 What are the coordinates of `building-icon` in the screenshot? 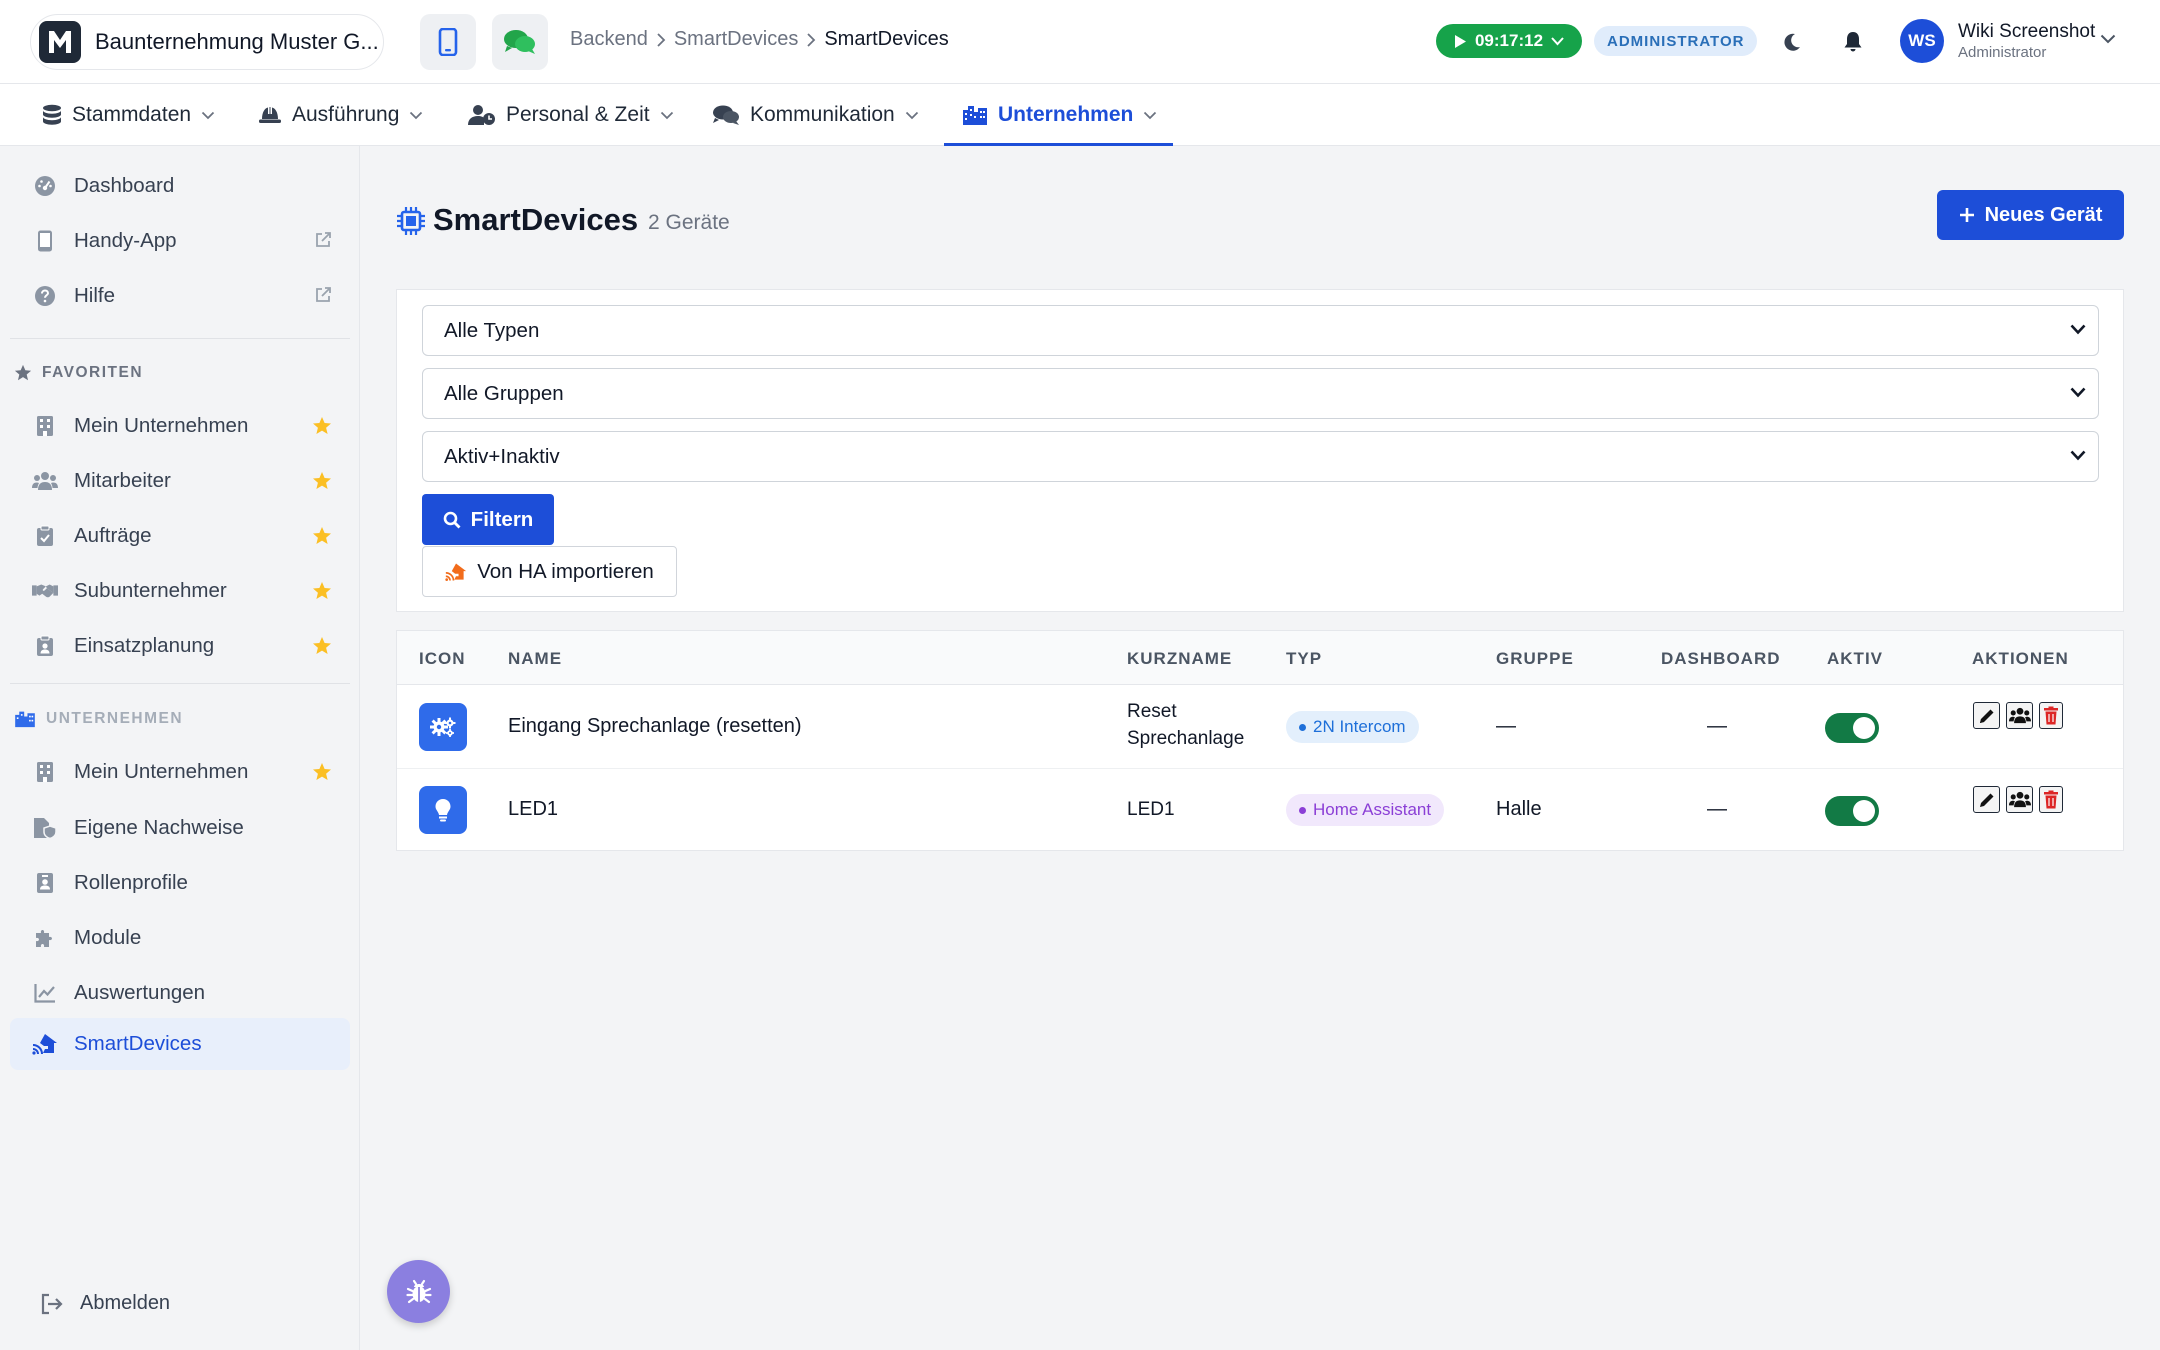 It's located at (45, 426).